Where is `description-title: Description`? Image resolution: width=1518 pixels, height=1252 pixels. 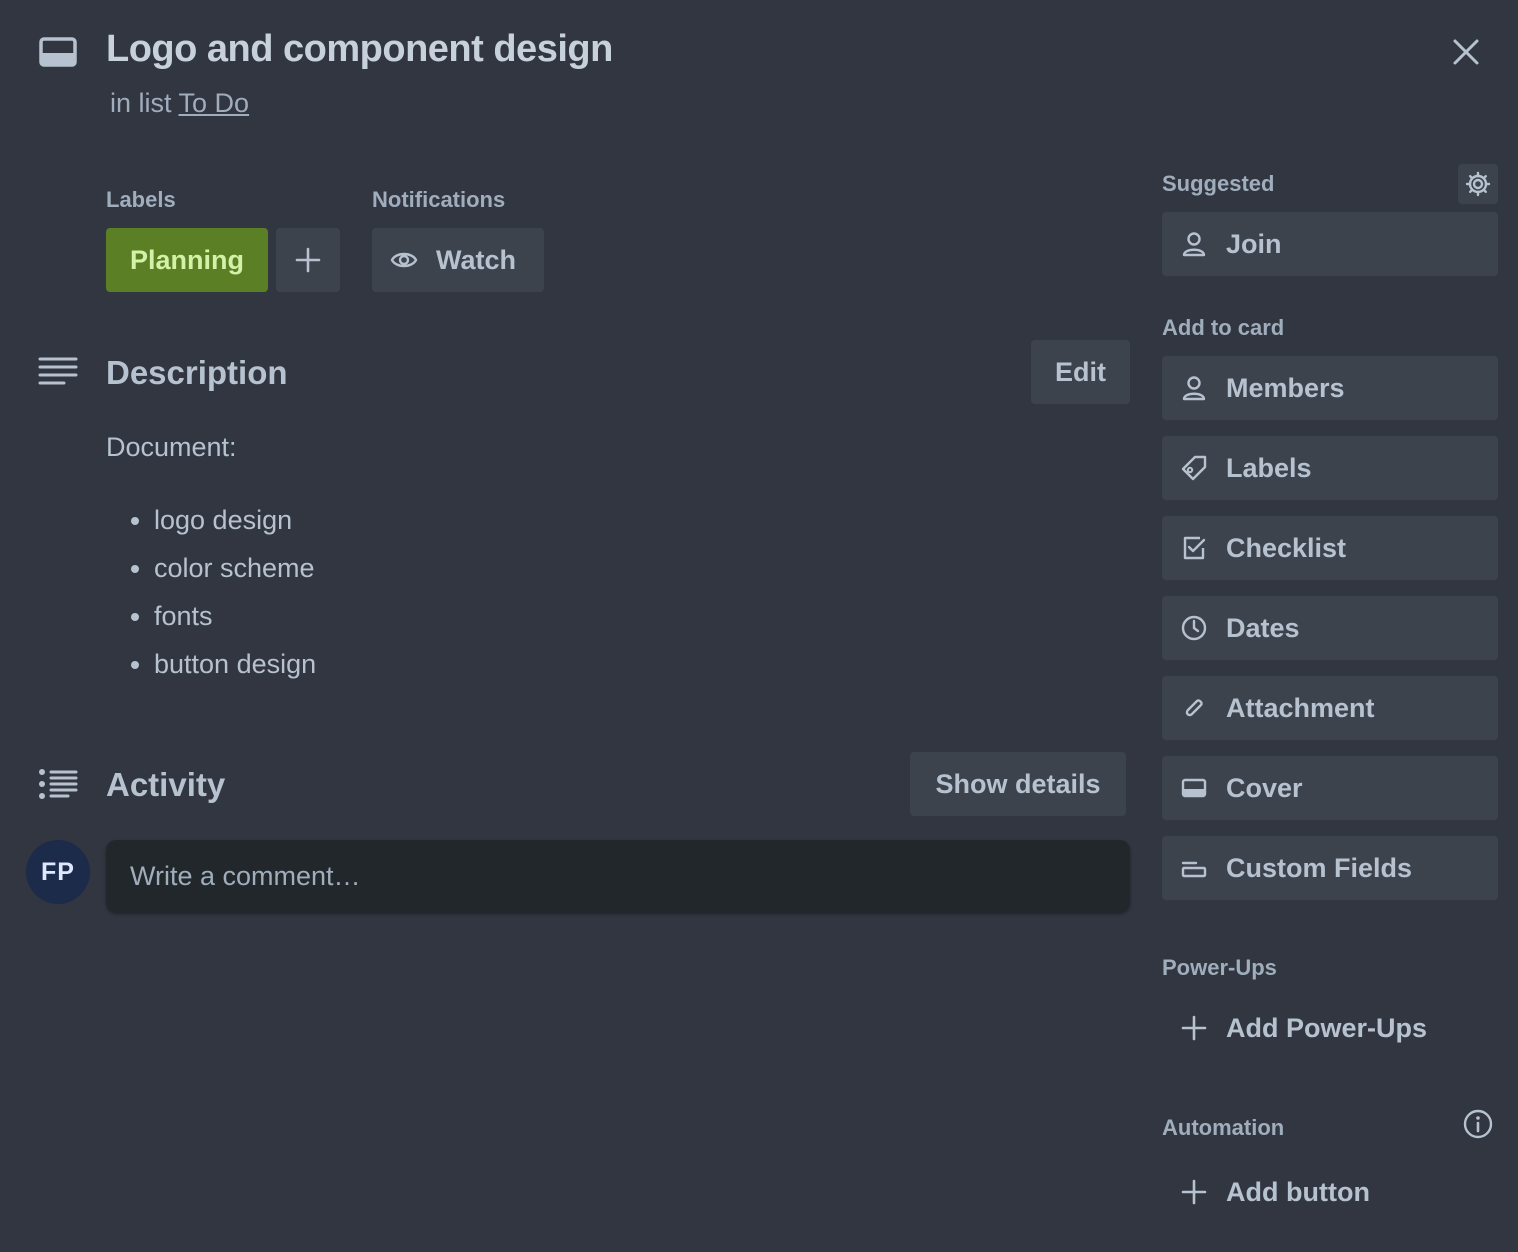
description-title: Description is located at coordinates (197, 372).